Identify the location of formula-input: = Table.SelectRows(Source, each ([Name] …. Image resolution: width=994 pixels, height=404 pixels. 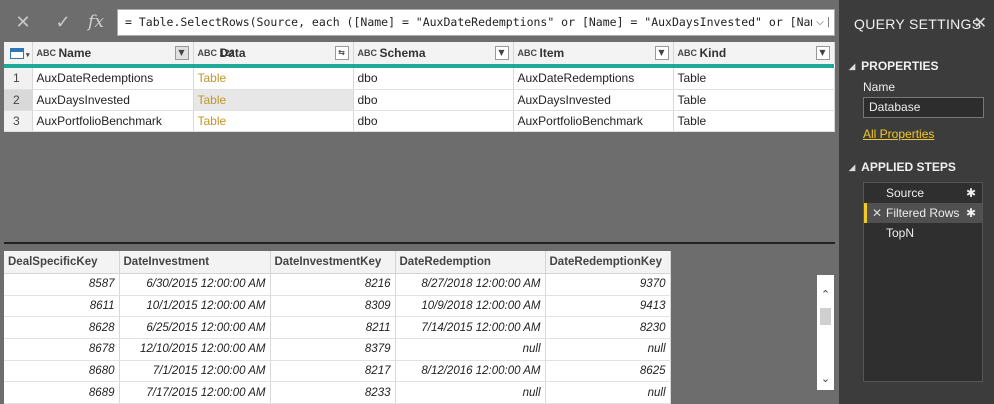
(476, 22).